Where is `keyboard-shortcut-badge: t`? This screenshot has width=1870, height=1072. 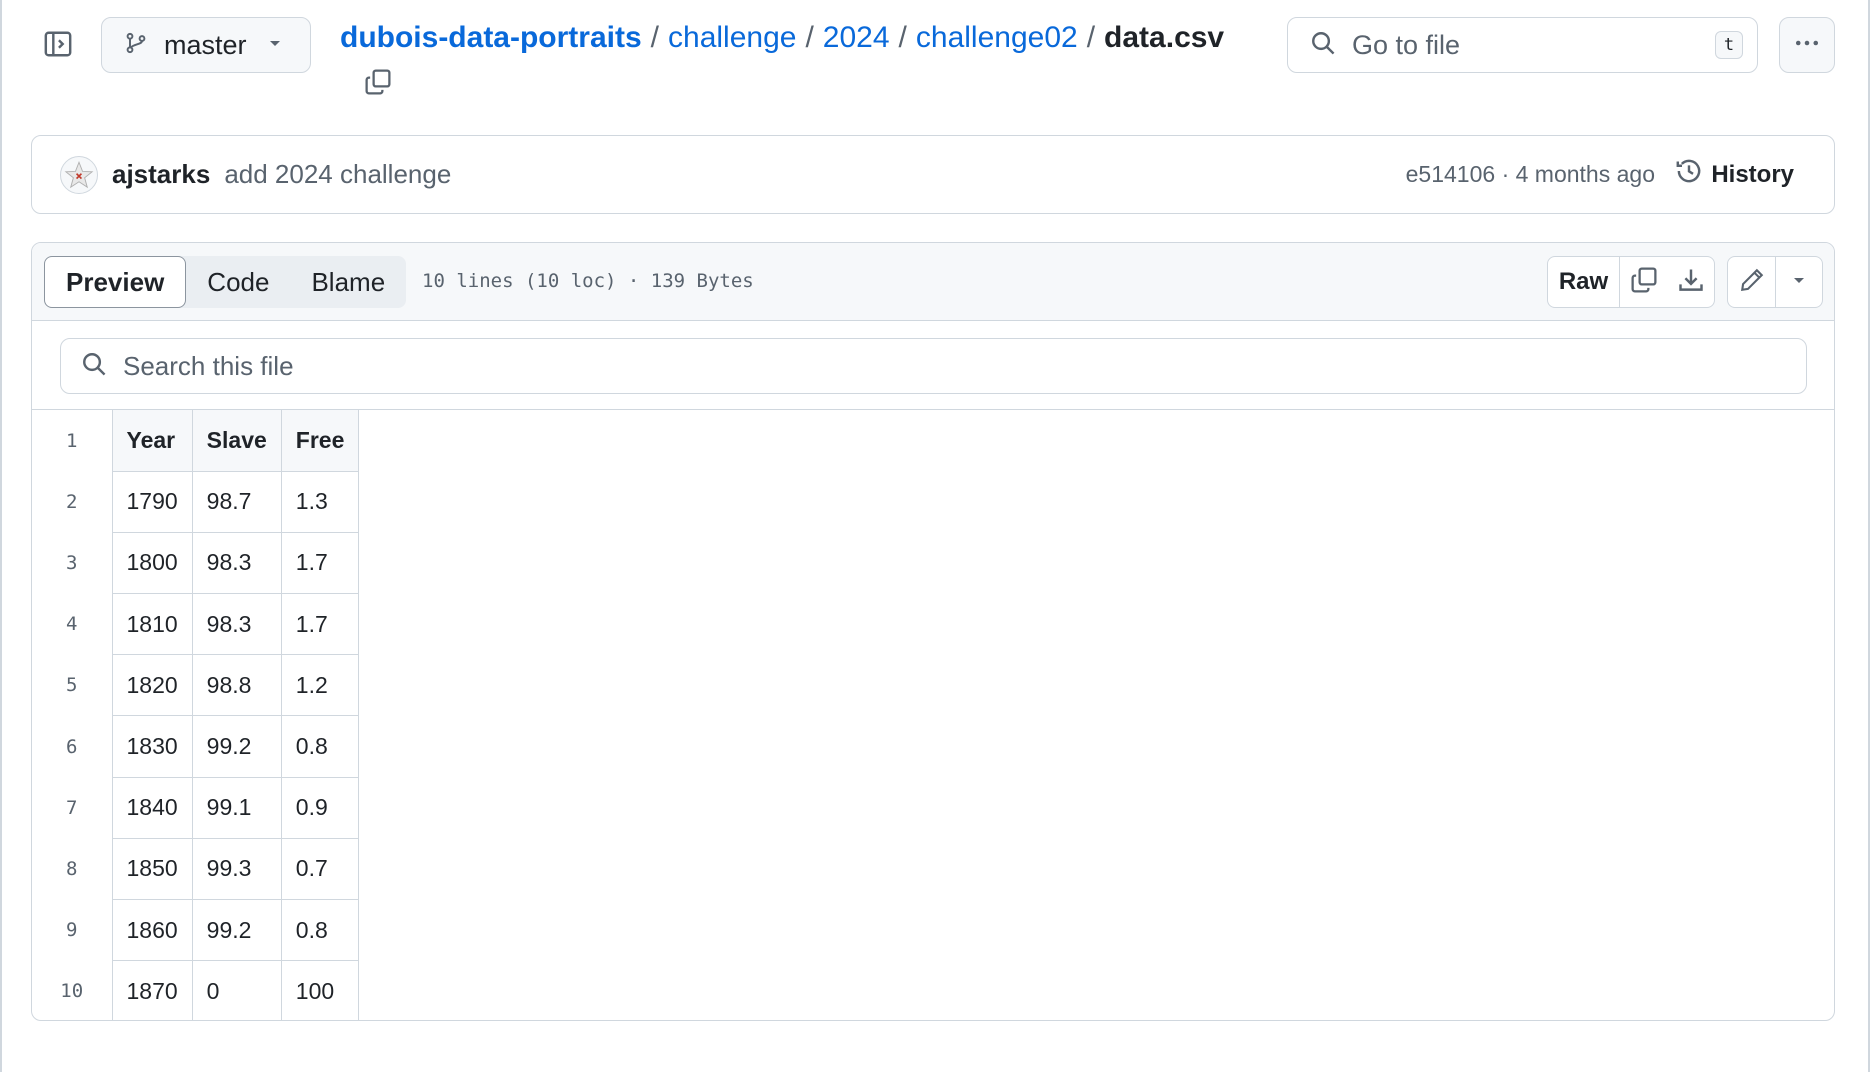
keyboard-shortcut-badge: t is located at coordinates (1729, 45).